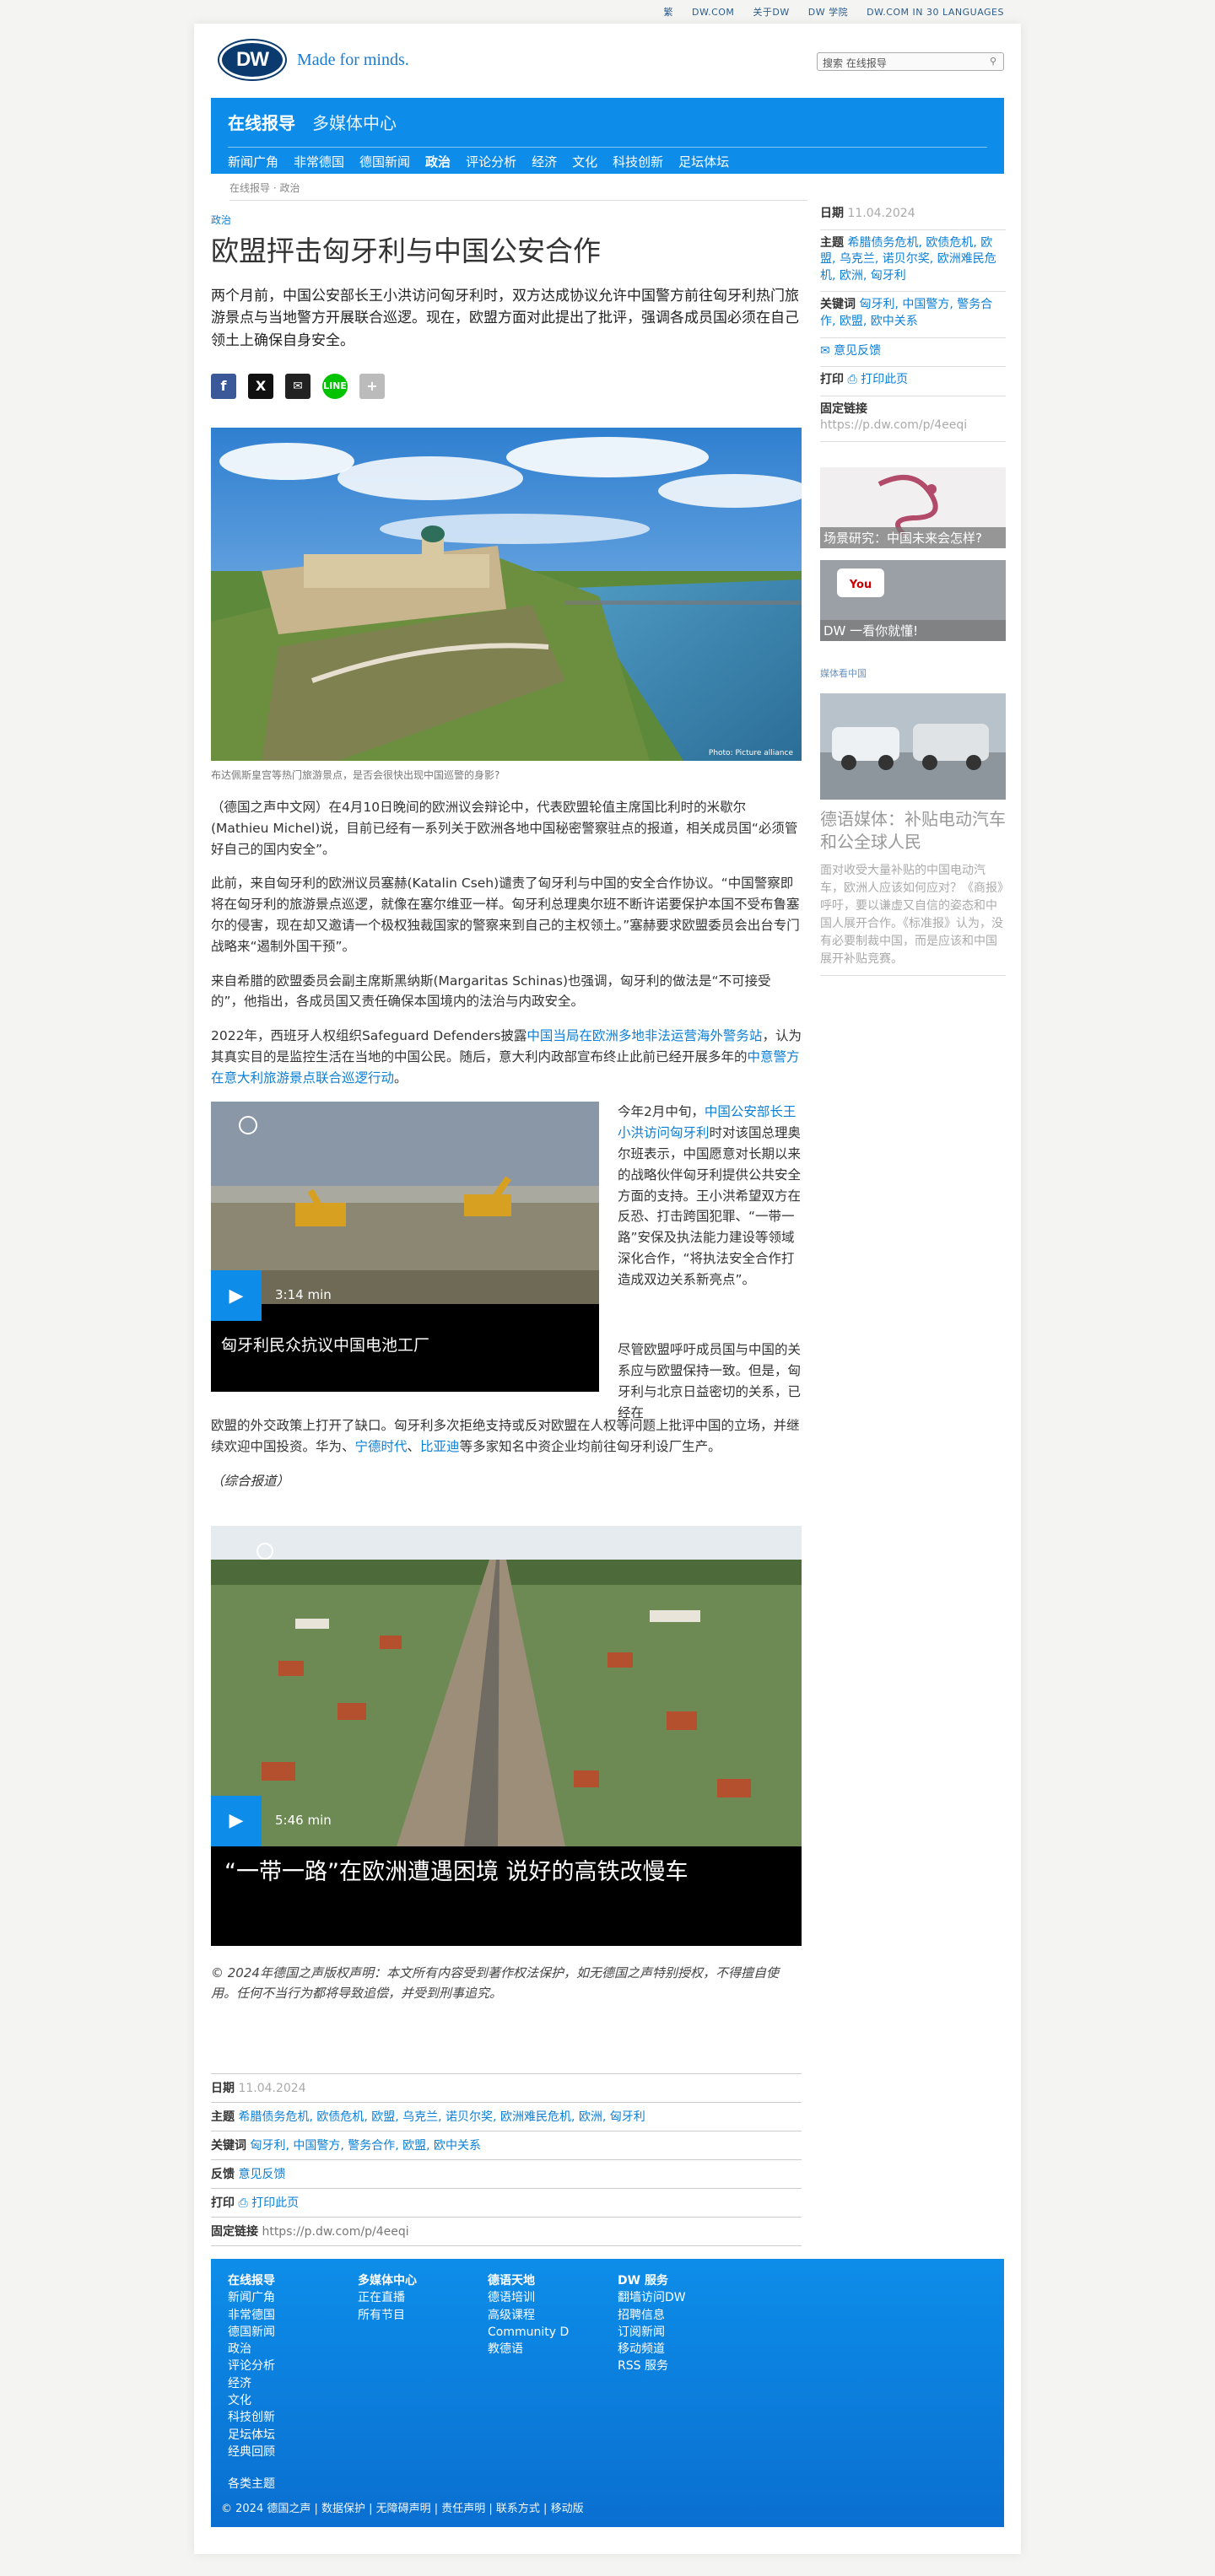  Describe the element at coordinates (319, 161) in the screenshot. I see `nav-item-germany: 非常德国` at that location.